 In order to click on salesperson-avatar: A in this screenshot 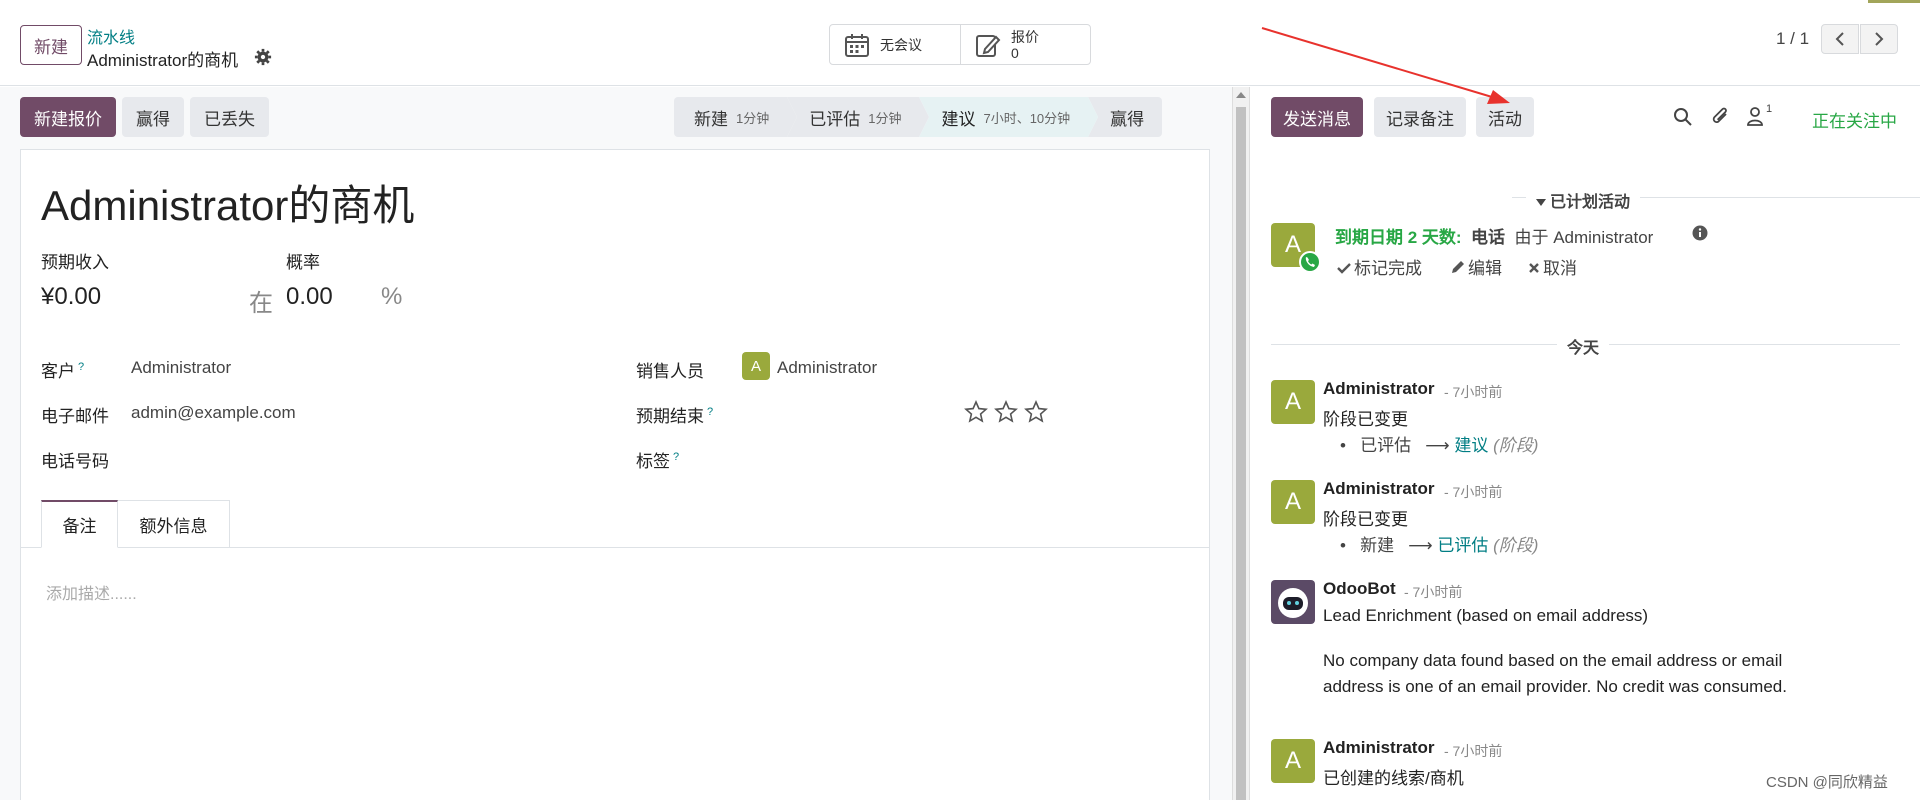, I will do `click(756, 366)`.